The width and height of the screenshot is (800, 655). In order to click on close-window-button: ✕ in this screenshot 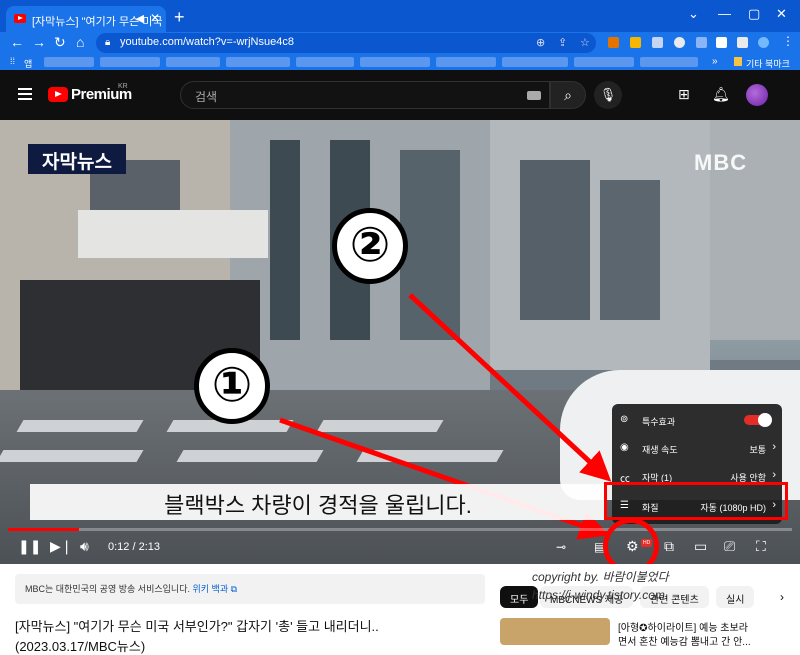, I will do `click(781, 14)`.